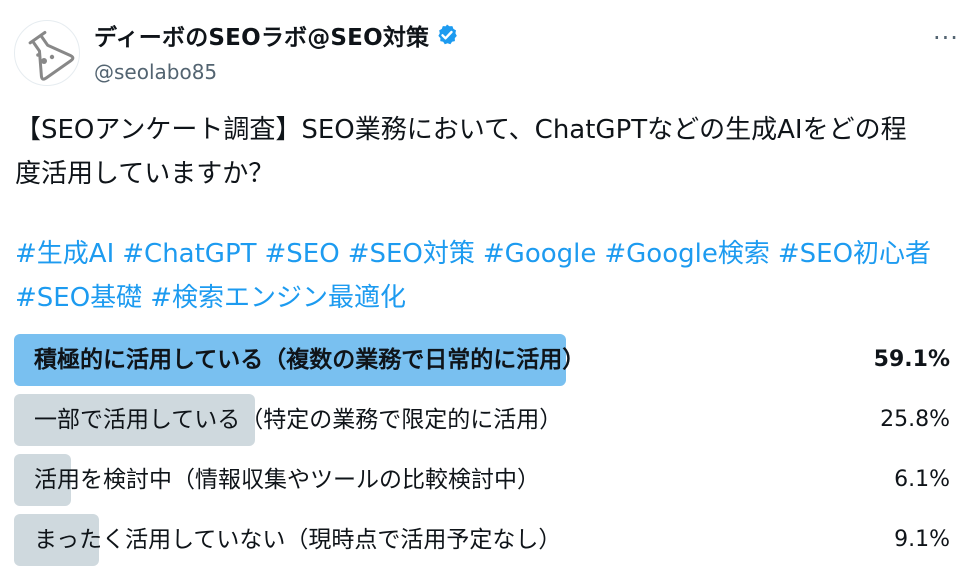  Describe the element at coordinates (298, 540) in the screenshot. I see `poll-option-label: まったく活用していない（現時点で活用予定なし）` at that location.